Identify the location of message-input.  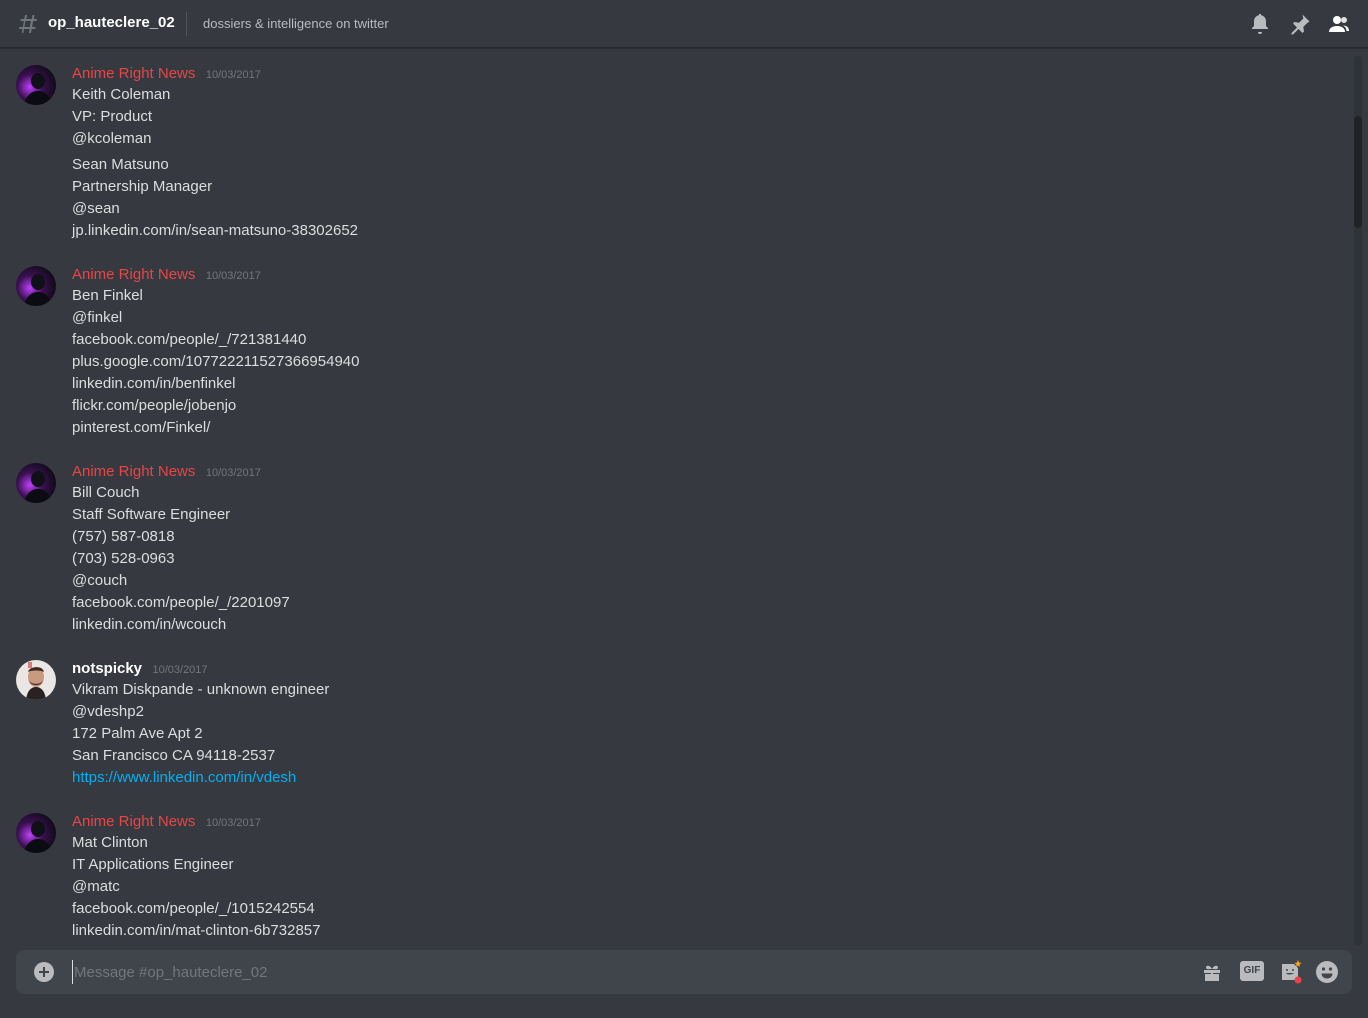
(622, 972).